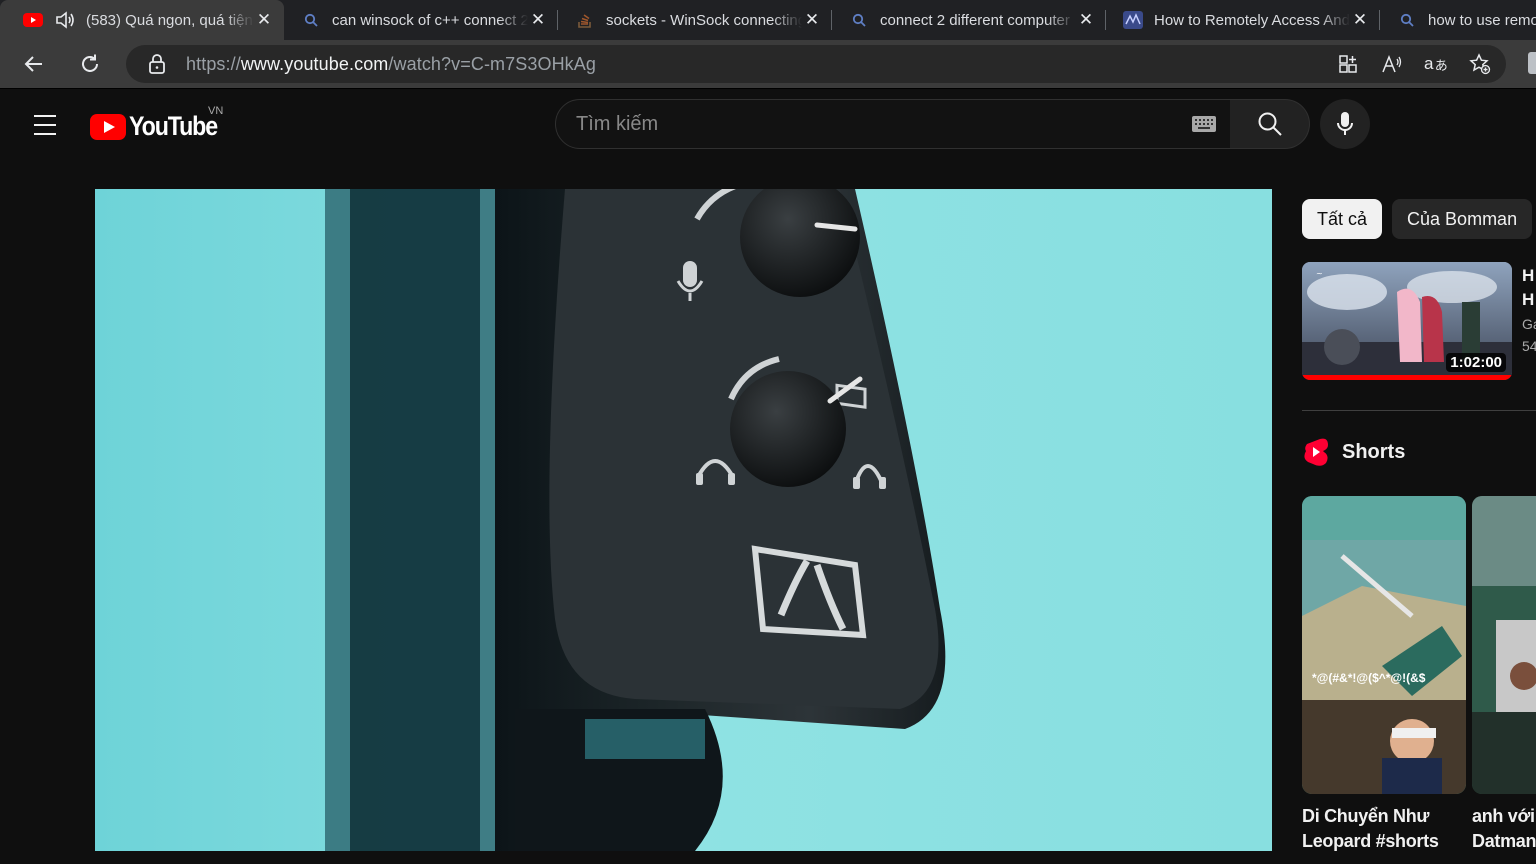  What do you see at coordinates (1532, 63) in the screenshot?
I see `extension-icon` at bounding box center [1532, 63].